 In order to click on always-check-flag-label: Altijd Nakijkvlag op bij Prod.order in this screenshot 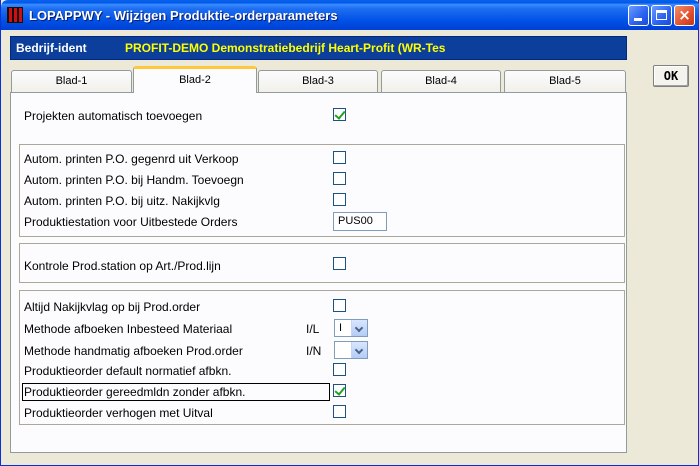, I will do `click(112, 307)`.